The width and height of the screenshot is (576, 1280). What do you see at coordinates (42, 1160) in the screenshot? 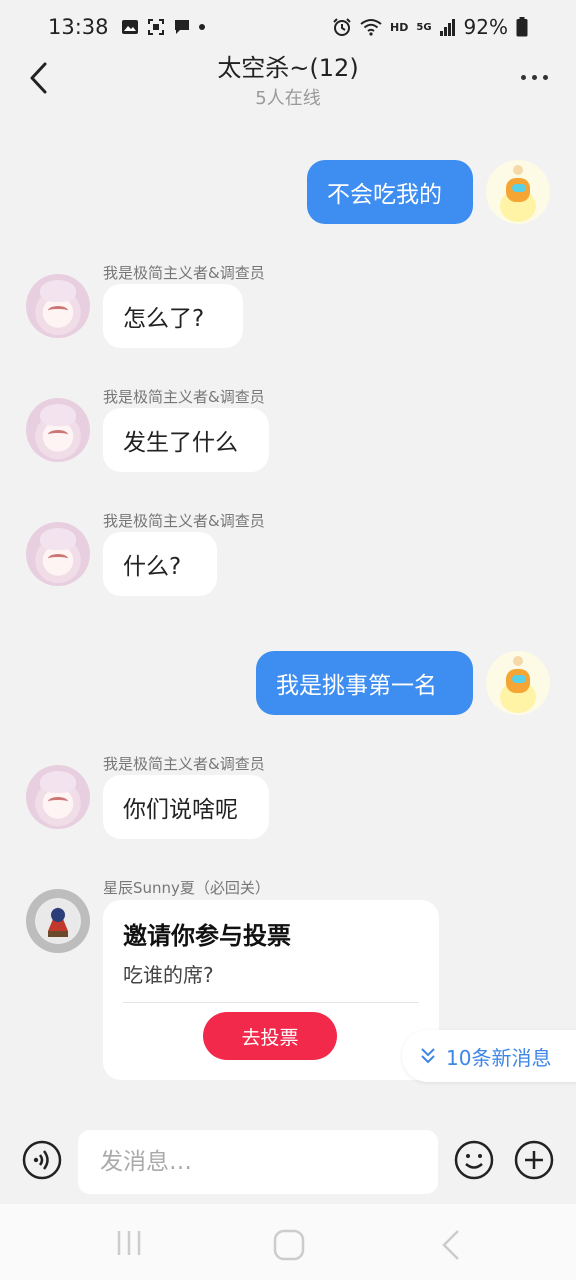
I see `voice-icon` at bounding box center [42, 1160].